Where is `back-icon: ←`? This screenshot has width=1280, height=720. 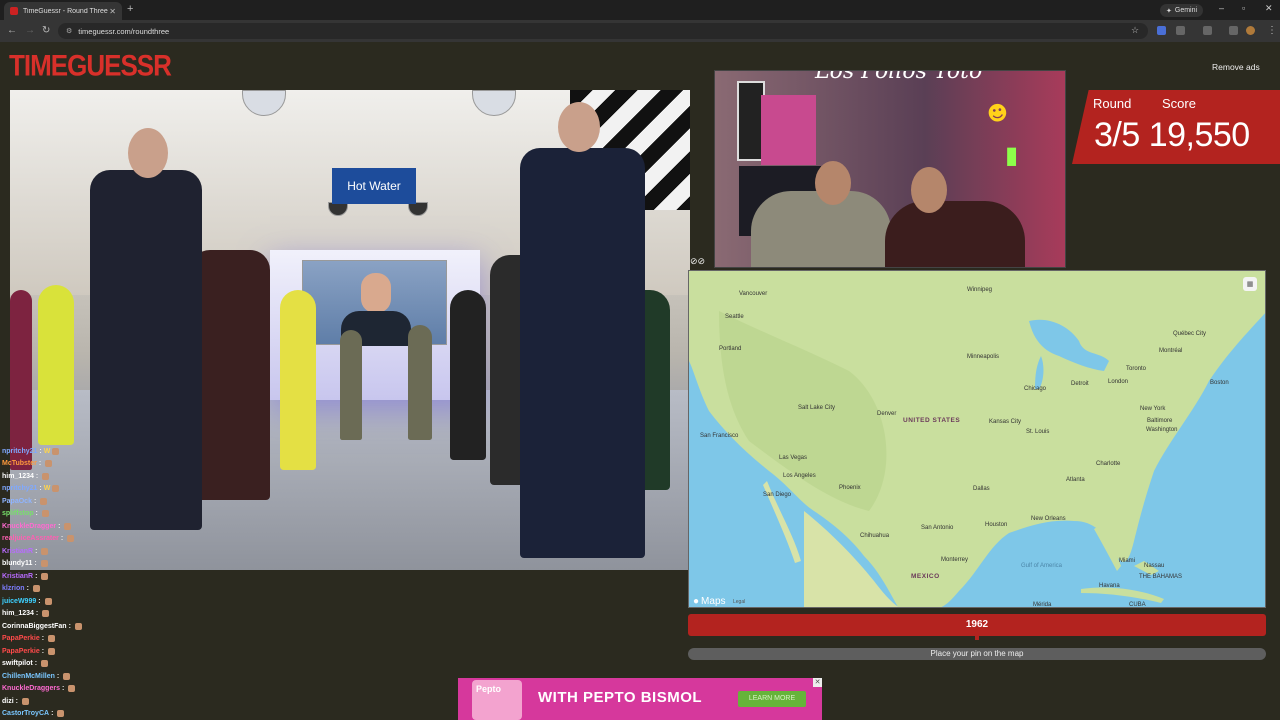 back-icon: ← is located at coordinates (12, 30).